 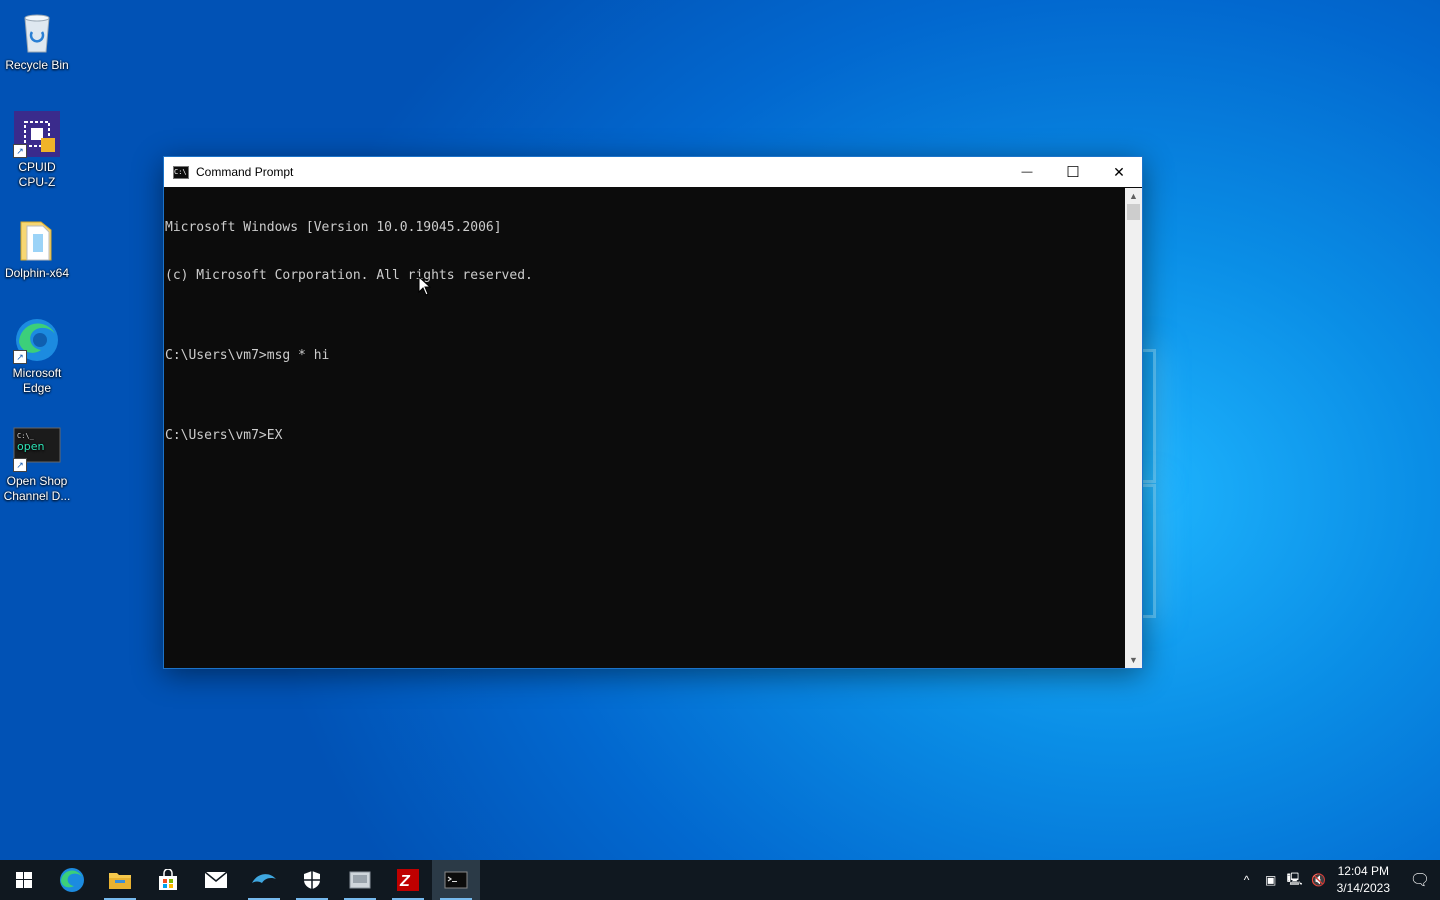 What do you see at coordinates (181, 172) in the screenshot?
I see `command-prompt-icon: C:\` at bounding box center [181, 172].